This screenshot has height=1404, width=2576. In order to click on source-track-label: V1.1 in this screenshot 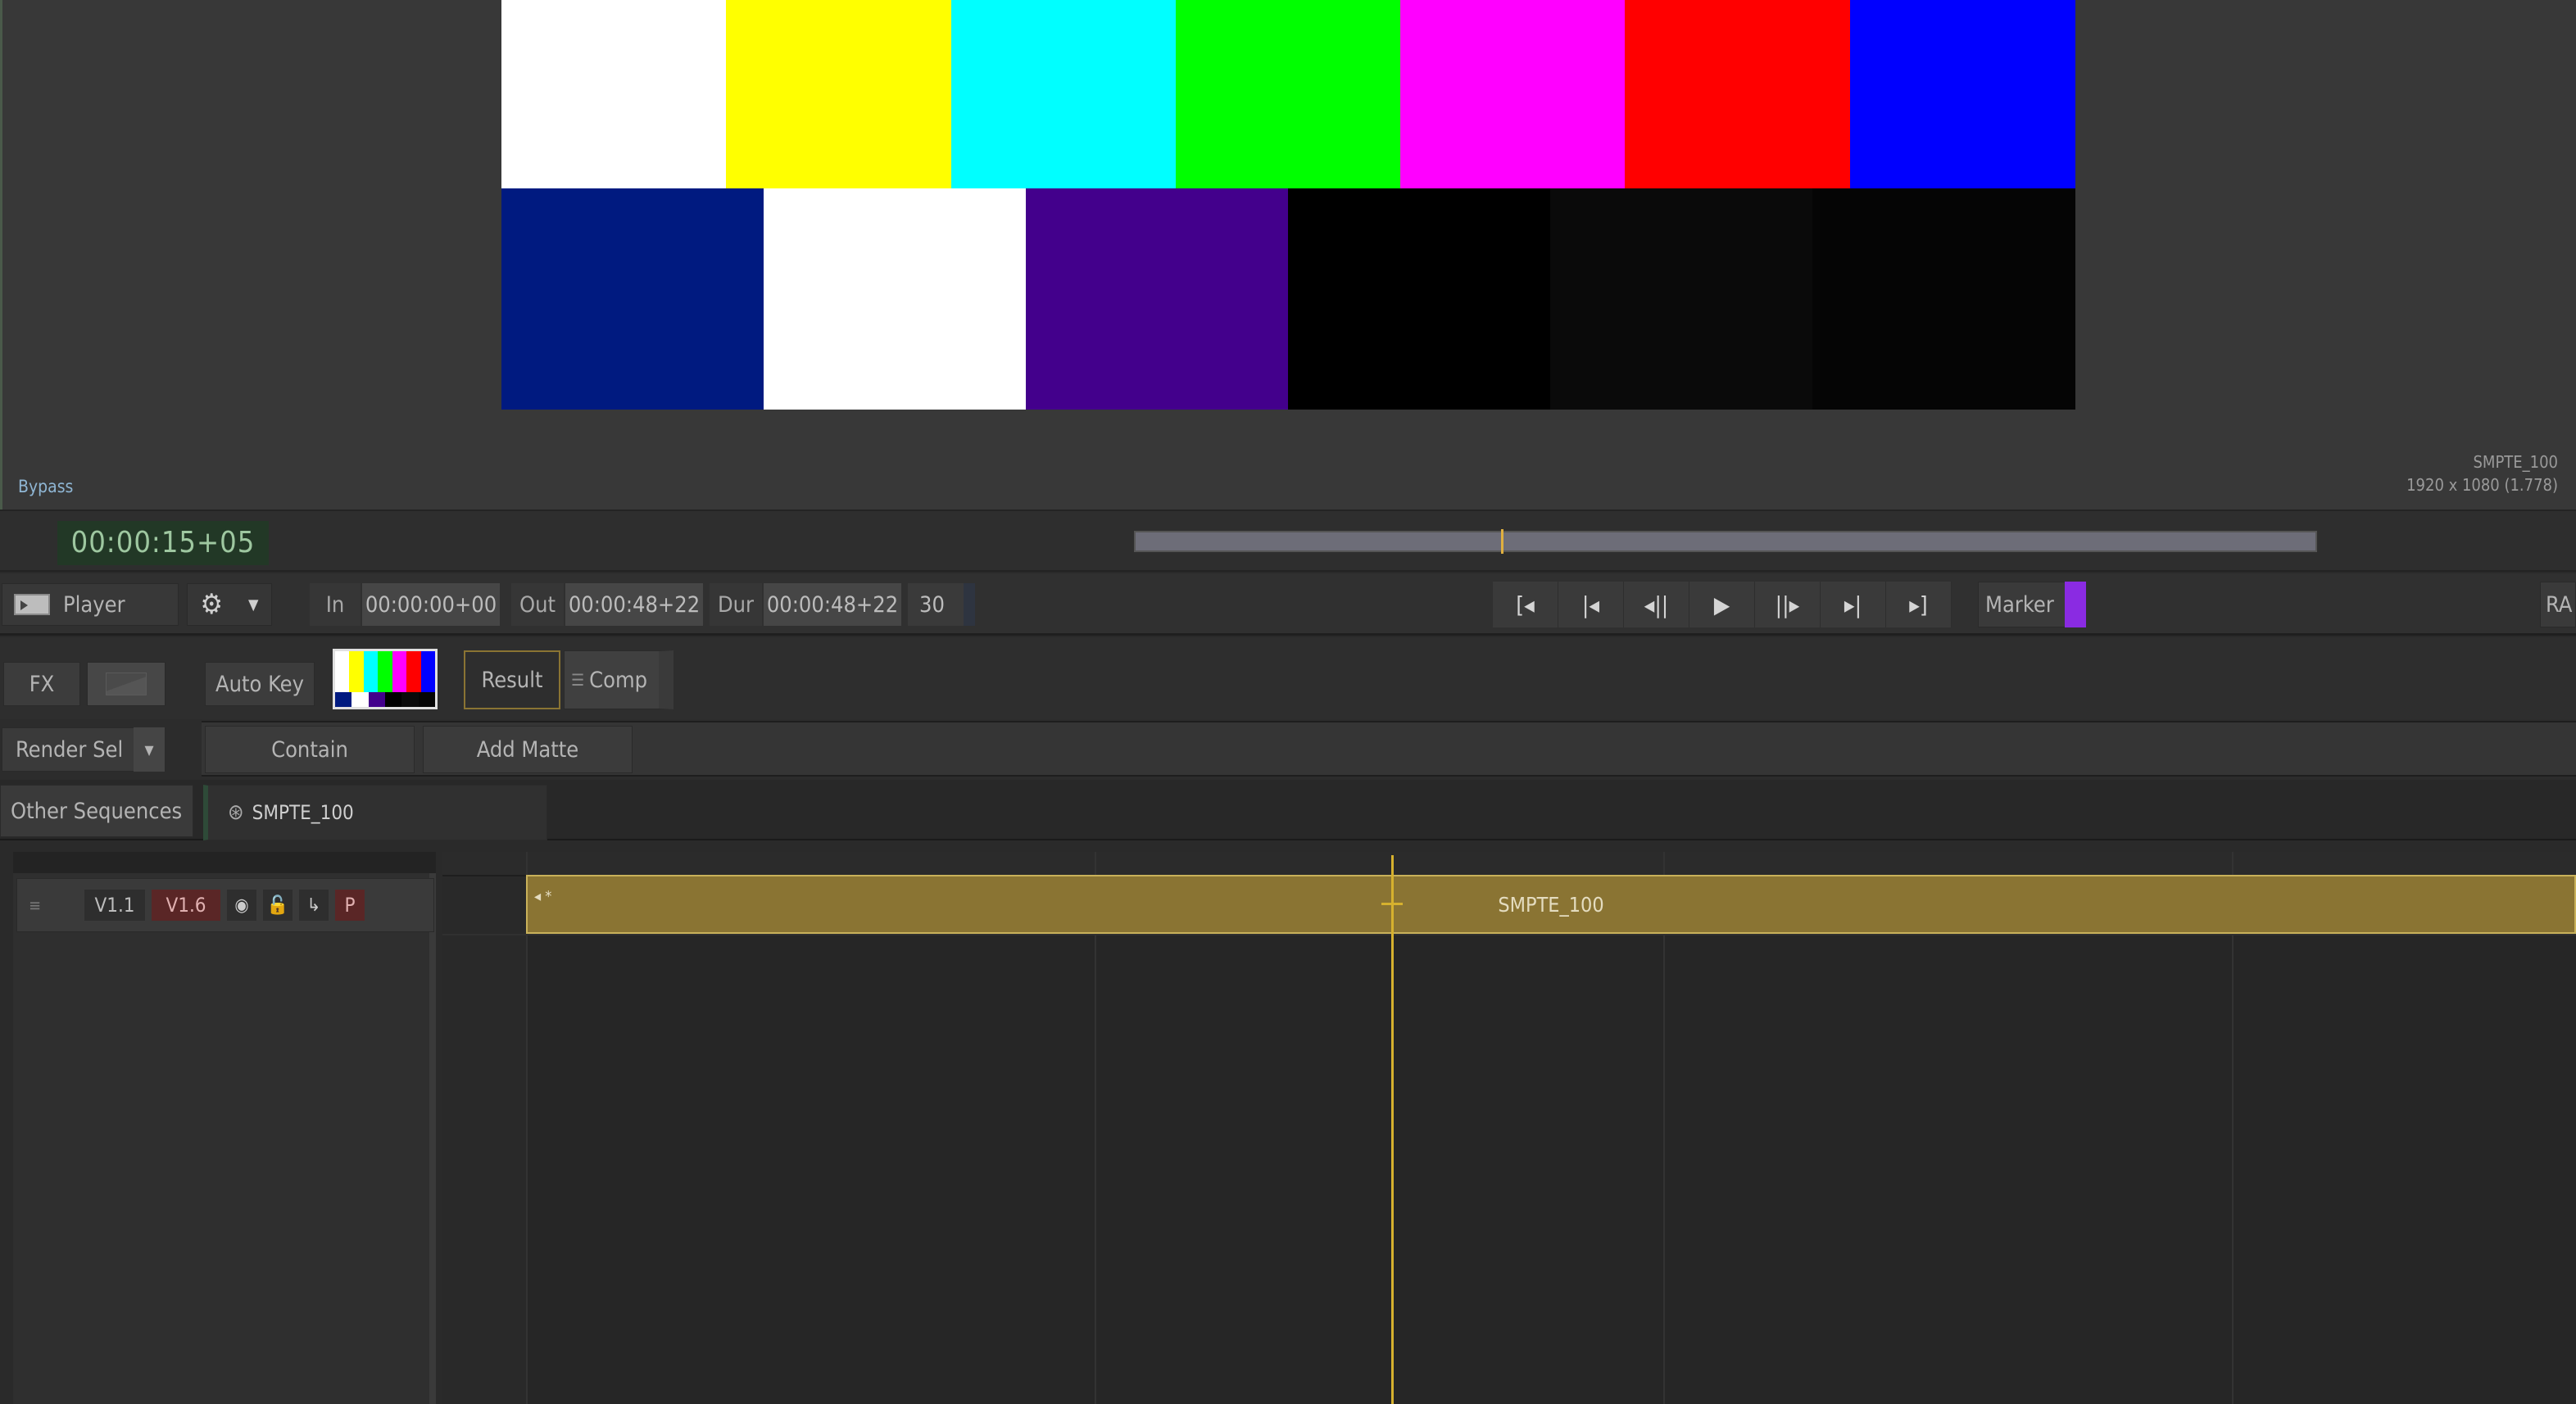, I will do `click(114, 905)`.